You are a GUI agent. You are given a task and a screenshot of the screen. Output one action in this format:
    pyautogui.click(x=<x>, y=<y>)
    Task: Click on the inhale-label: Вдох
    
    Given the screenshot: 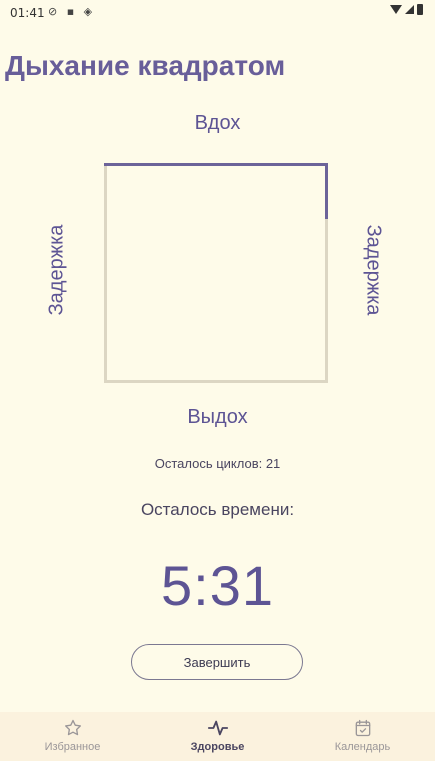 What is the action you would take?
    pyautogui.click(x=217, y=123)
    